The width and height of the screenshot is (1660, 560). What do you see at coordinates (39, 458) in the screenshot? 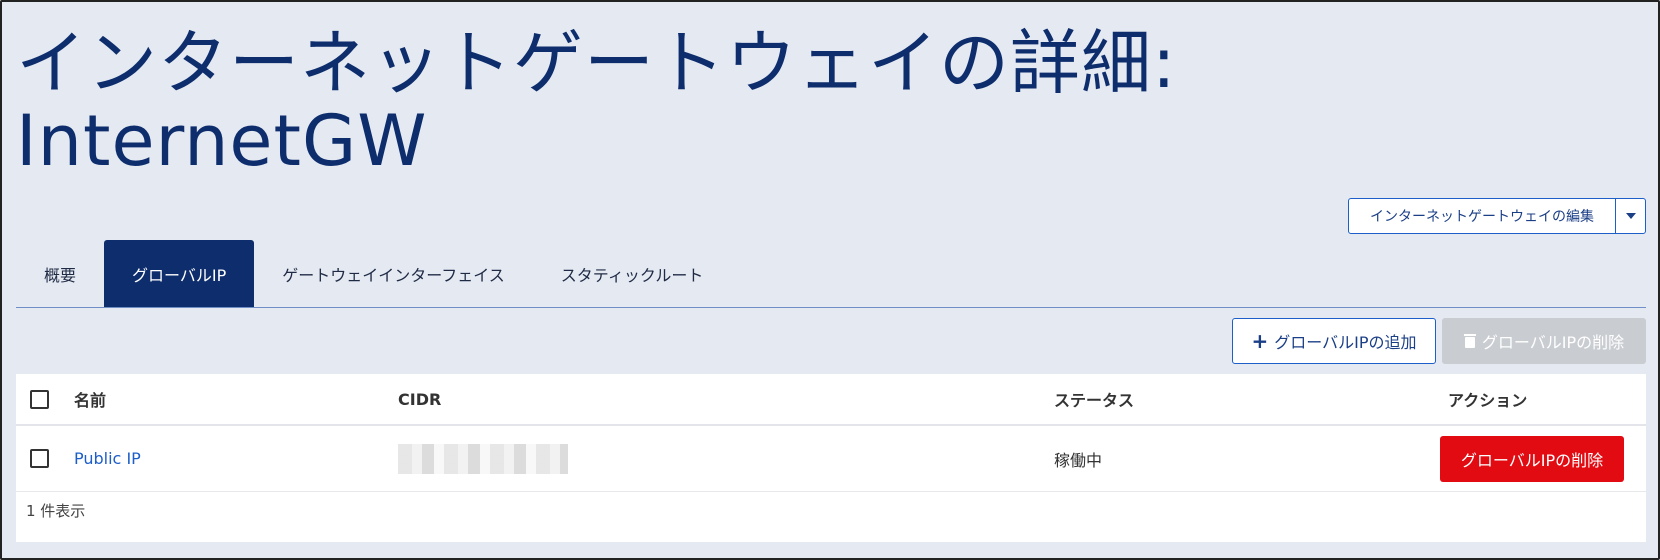
I see `row-checkbox` at bounding box center [39, 458].